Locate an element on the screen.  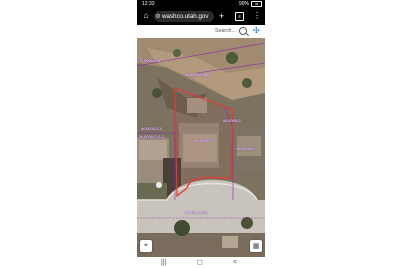
new-tab-button: + is located at coordinates (221, 16).